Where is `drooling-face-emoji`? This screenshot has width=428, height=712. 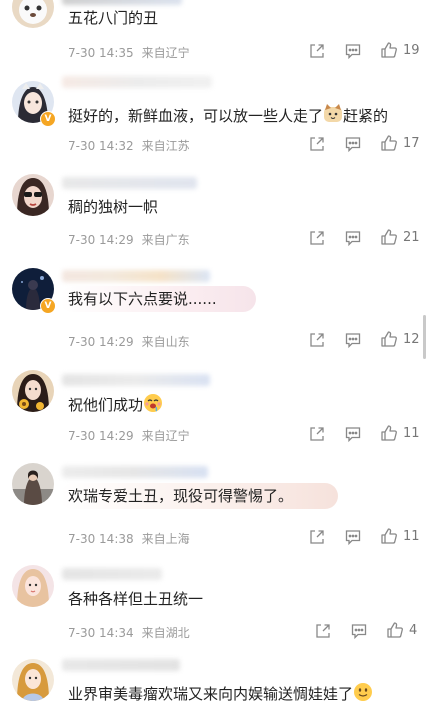 drooling-face-emoji is located at coordinates (153, 405).